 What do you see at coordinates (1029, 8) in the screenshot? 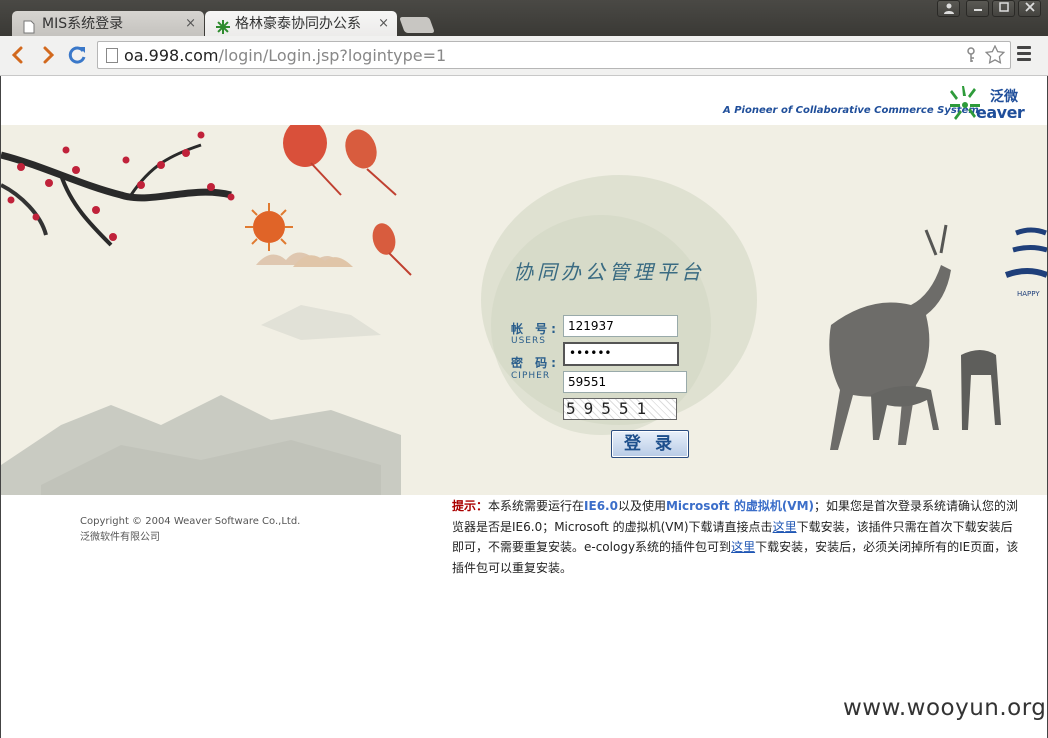
I see `close-window-icon` at bounding box center [1029, 8].